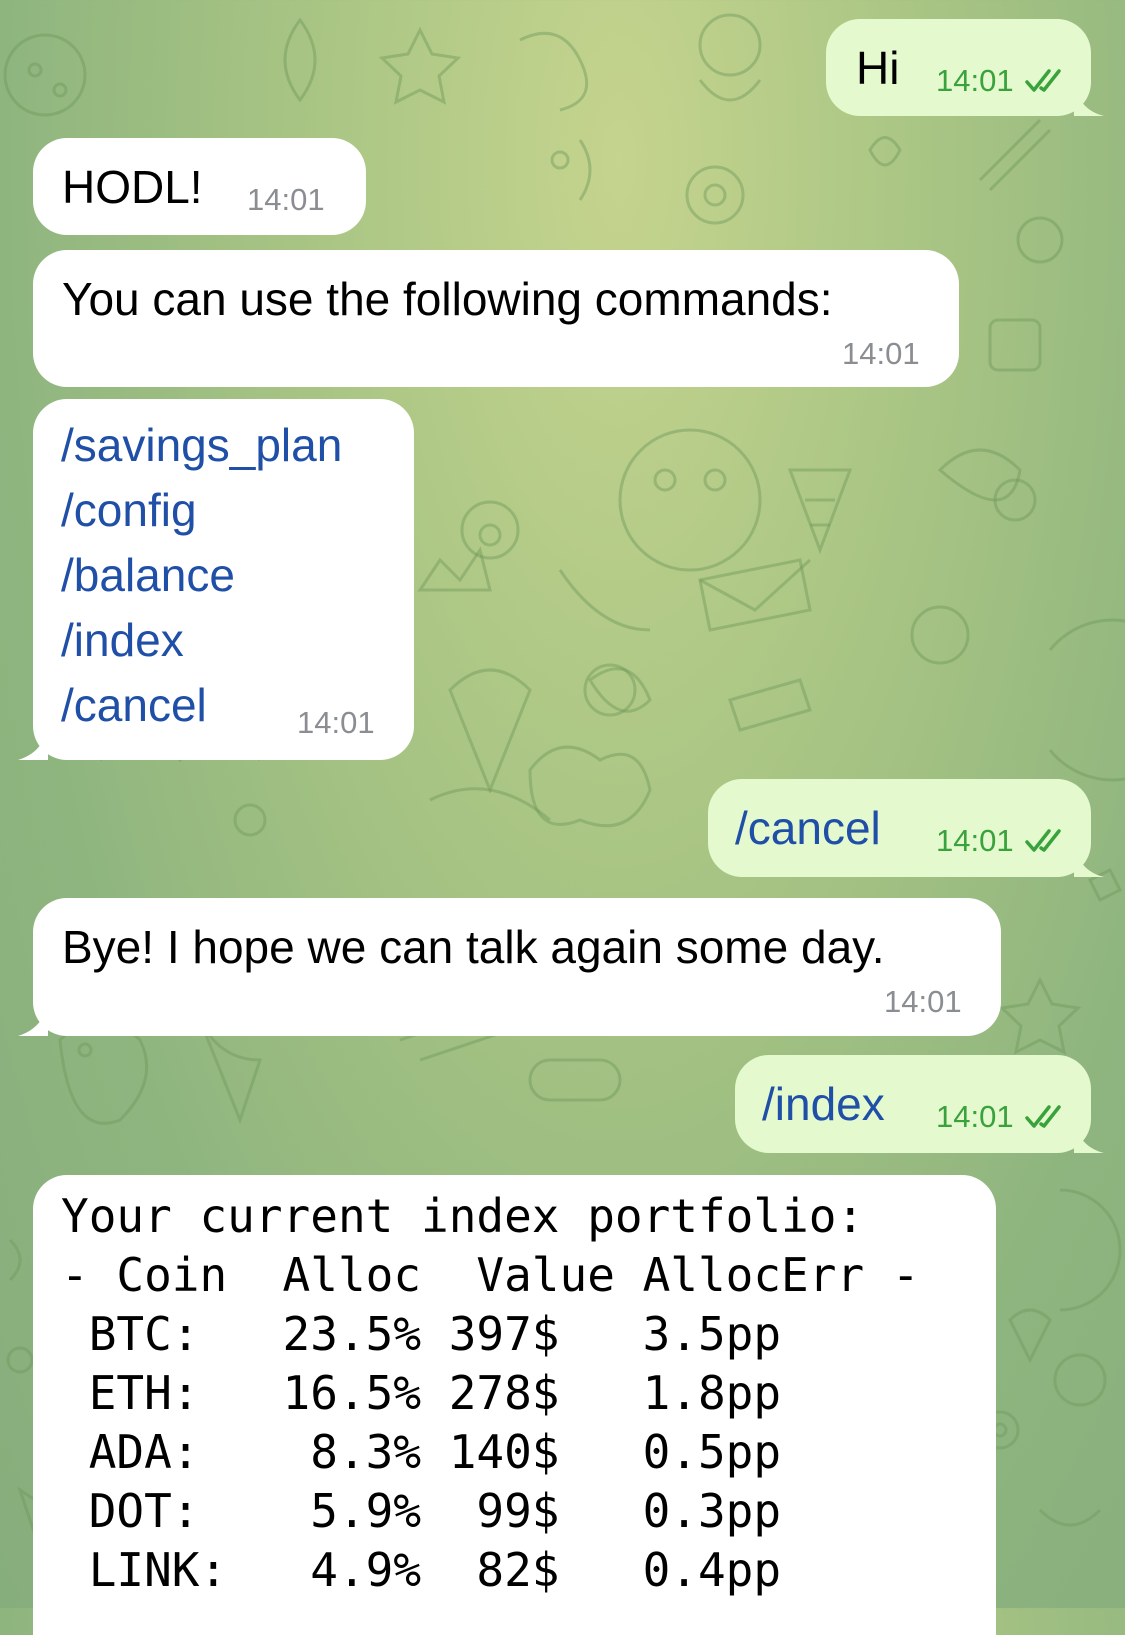 The height and width of the screenshot is (1635, 1125). I want to click on message-text: Bye! I hope we can talk again some day., so click(473, 947).